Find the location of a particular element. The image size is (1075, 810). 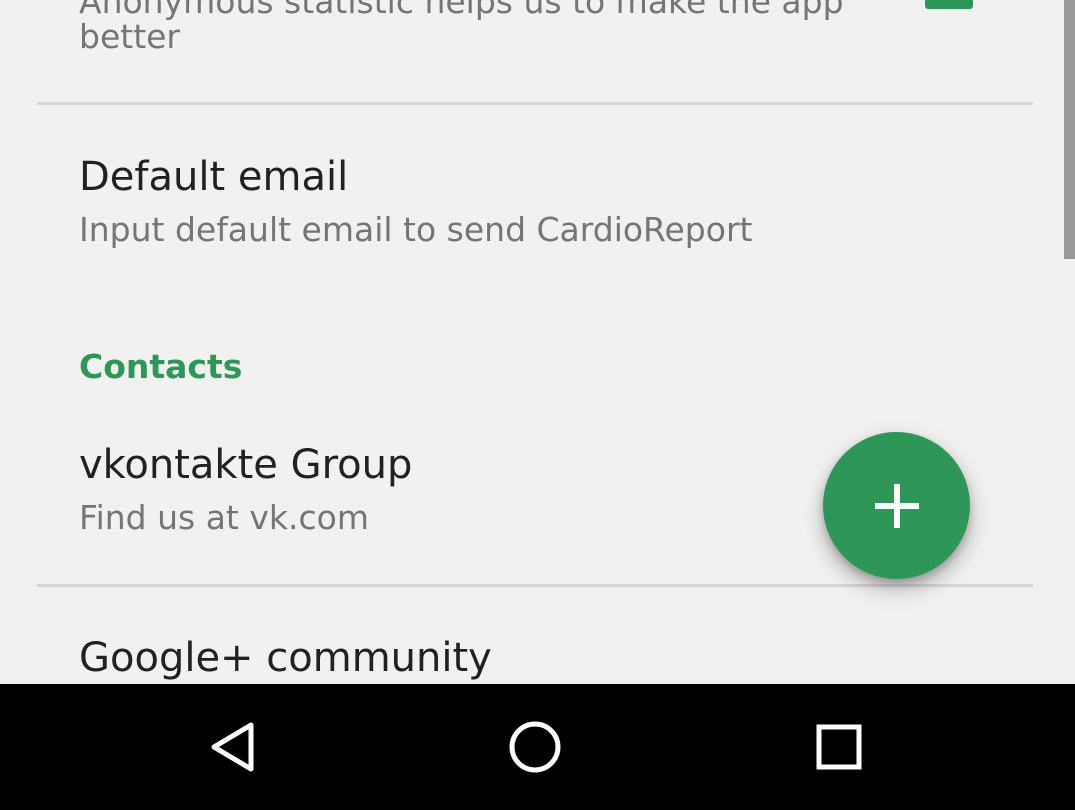

recents-square-icon is located at coordinates (839, 747).